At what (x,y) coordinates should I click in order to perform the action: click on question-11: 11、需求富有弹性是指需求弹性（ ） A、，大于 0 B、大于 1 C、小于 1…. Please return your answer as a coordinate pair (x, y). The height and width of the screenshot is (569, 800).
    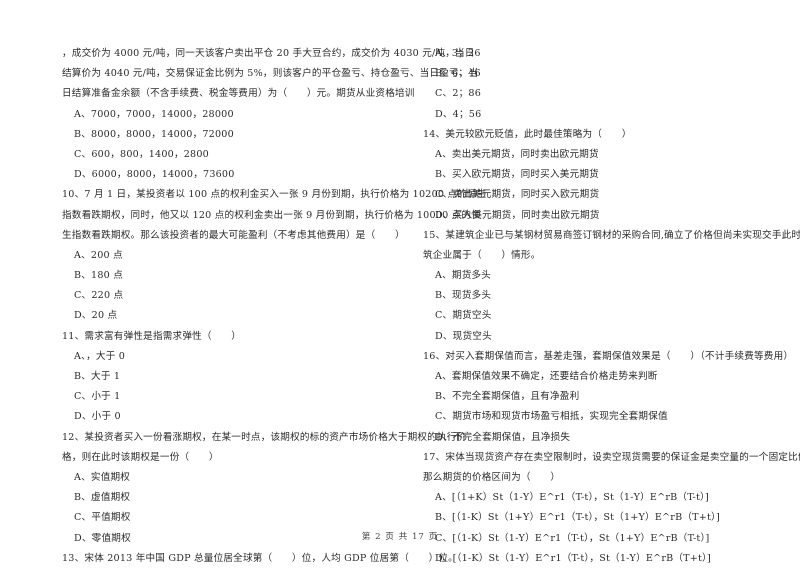
    Looking at the image, I should click on (238, 377).